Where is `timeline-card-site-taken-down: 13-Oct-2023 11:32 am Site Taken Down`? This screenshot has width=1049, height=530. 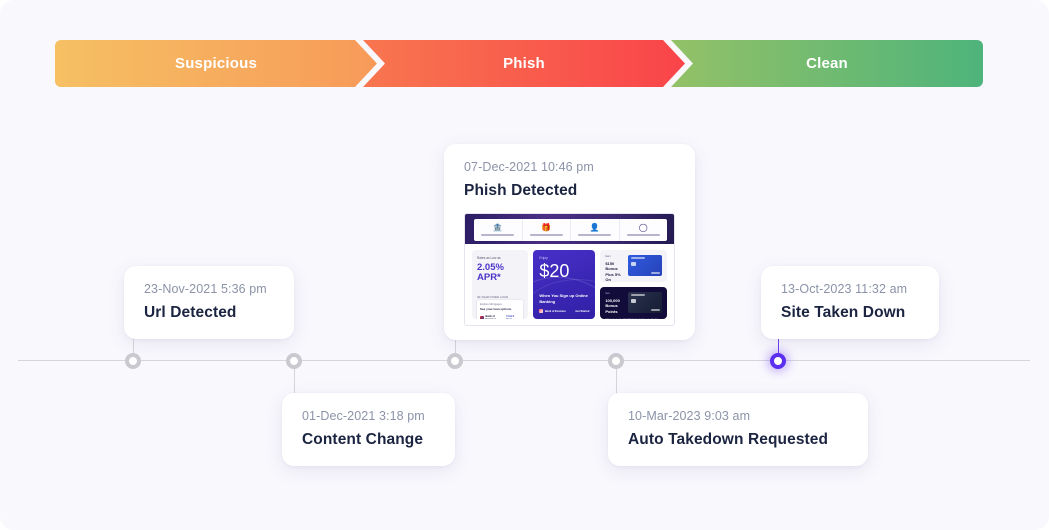 timeline-card-site-taken-down: 13-Oct-2023 11:32 am Site Taken Down is located at coordinates (850, 302).